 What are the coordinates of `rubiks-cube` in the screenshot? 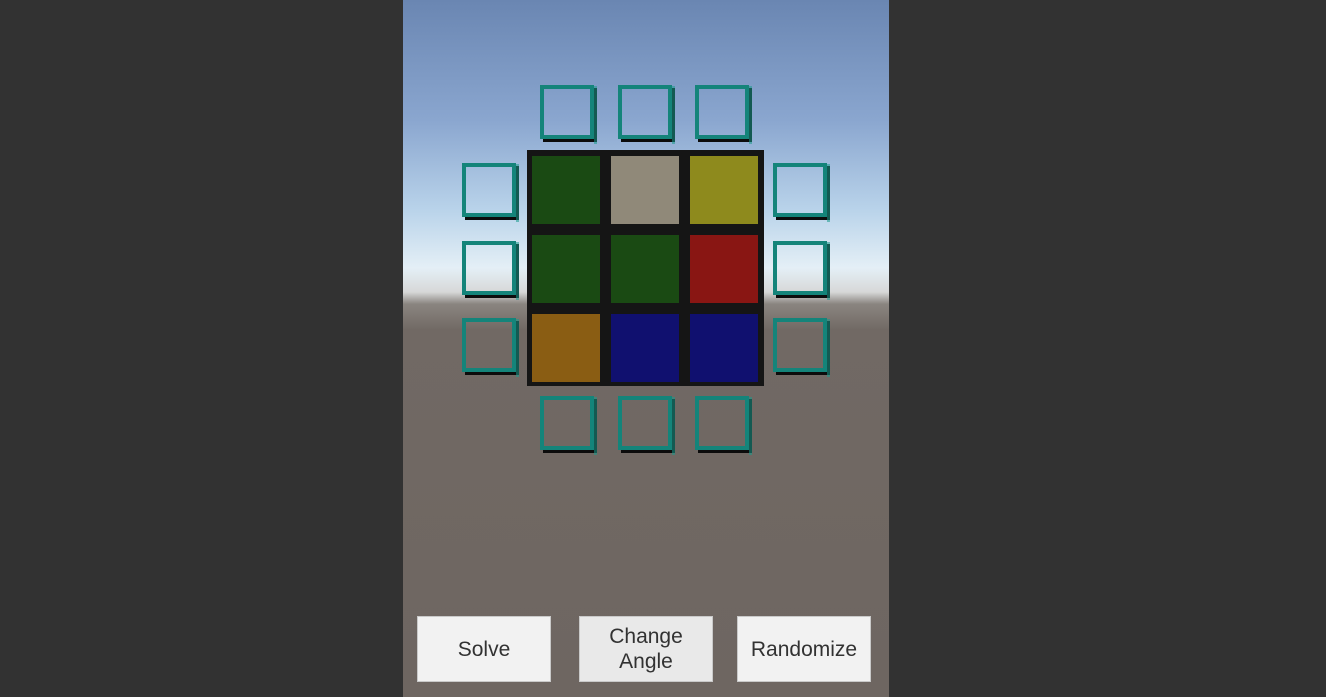 It's located at (645, 268).